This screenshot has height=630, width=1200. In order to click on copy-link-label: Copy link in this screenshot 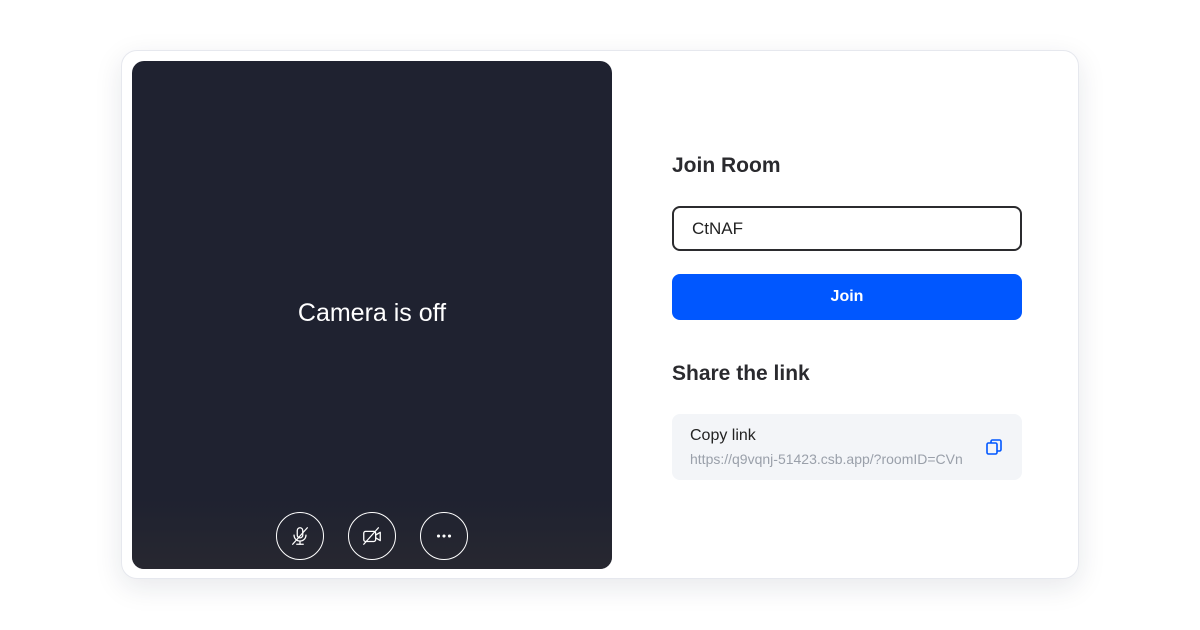, I will do `click(723, 435)`.